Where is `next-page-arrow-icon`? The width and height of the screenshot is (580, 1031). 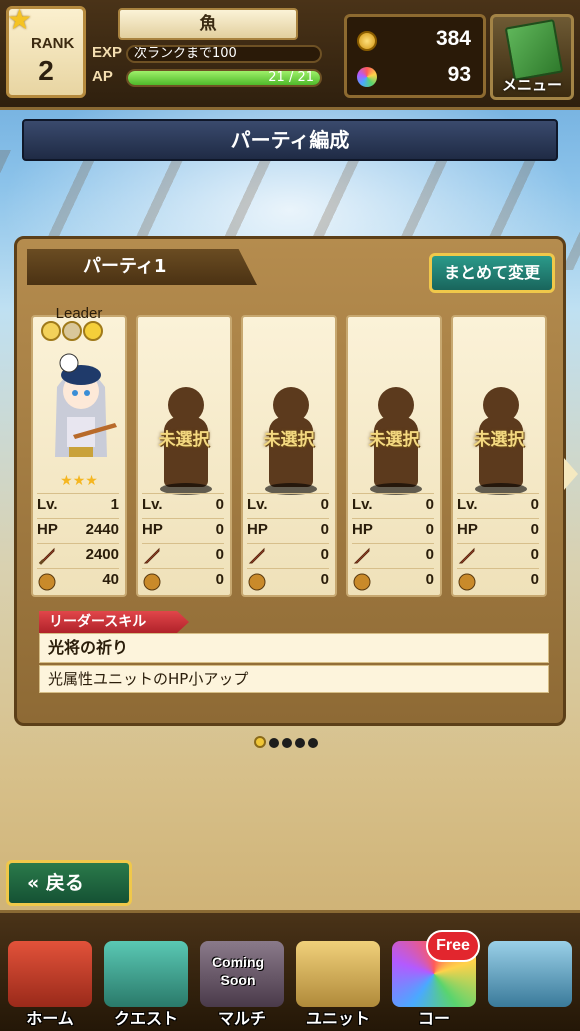
next-page-arrow-icon is located at coordinates (571, 474).